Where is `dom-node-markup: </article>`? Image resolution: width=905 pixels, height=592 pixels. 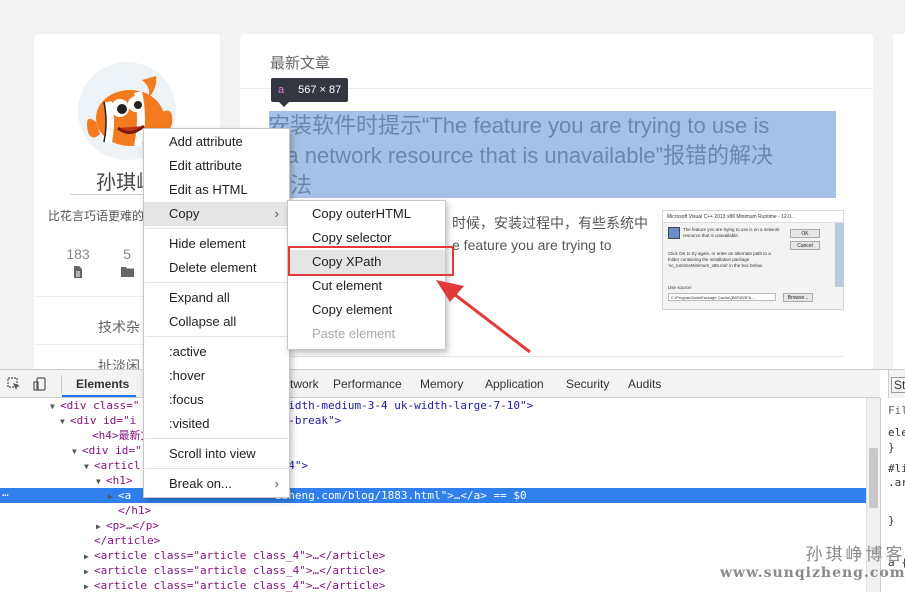
dom-node-markup: </article> is located at coordinates (127, 540).